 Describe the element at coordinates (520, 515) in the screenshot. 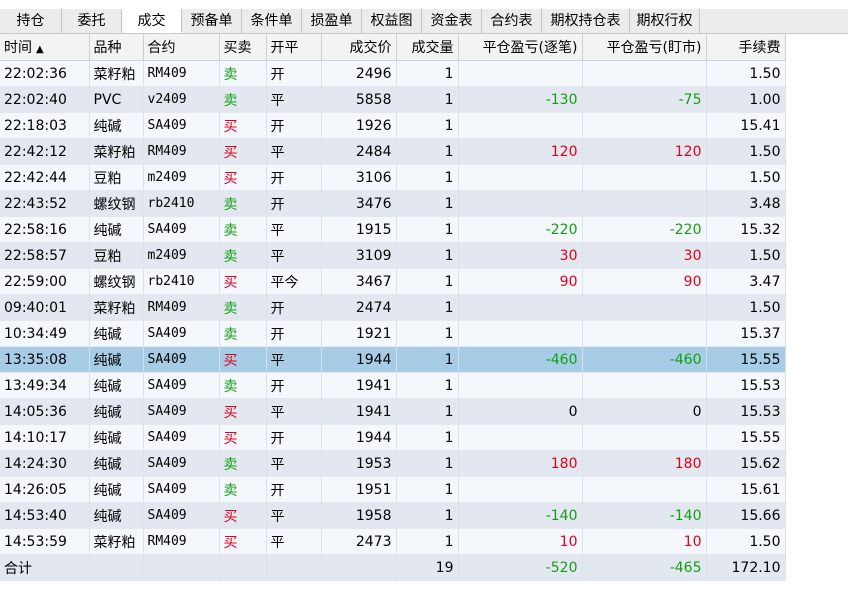

I see `cell-pnl-trade: -140` at that location.